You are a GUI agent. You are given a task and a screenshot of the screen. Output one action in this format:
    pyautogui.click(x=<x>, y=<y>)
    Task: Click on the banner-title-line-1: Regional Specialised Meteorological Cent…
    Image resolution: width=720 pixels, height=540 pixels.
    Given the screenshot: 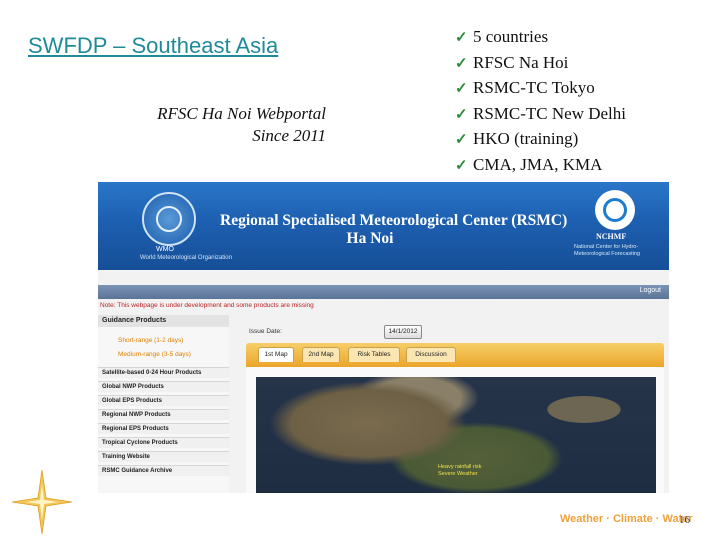 What is the action you would take?
    pyautogui.click(x=394, y=220)
    